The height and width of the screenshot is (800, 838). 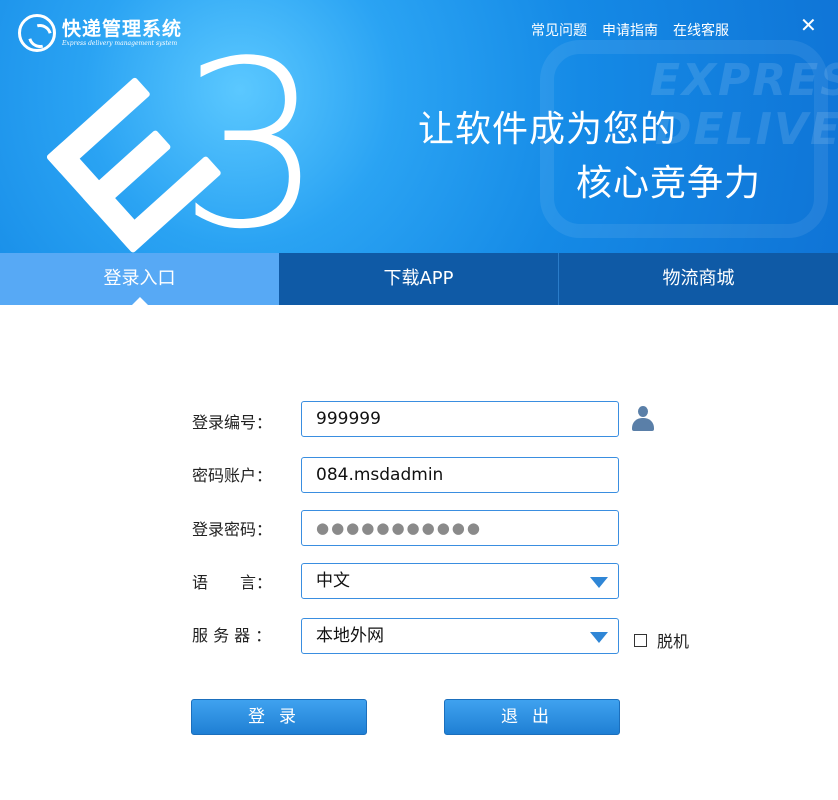 I want to click on top-nav: 常见问题 申请指南 在线客服, so click(x=637, y=30).